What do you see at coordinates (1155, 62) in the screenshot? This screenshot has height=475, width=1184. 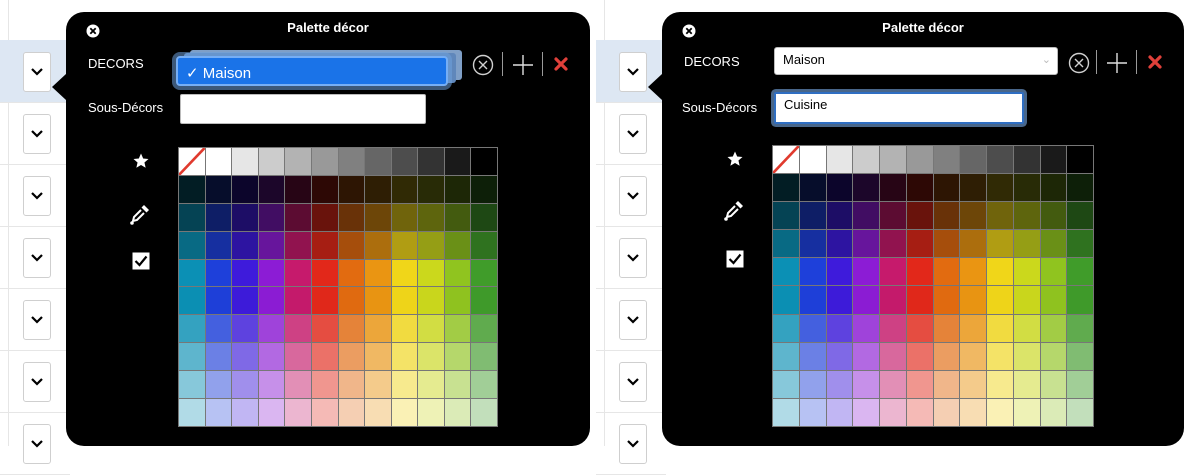 I see `red-x-icon` at bounding box center [1155, 62].